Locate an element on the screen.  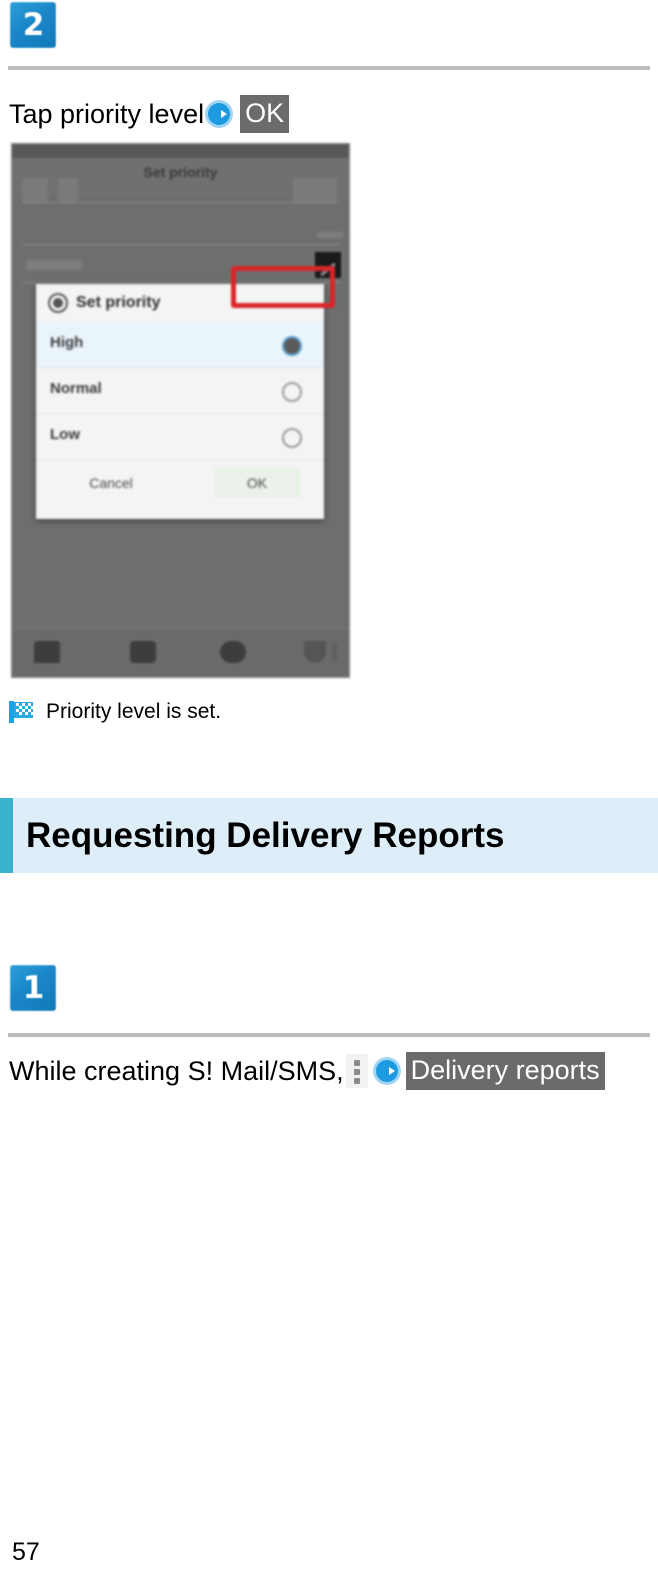
phone-back-button is located at coordinates (35, 190).